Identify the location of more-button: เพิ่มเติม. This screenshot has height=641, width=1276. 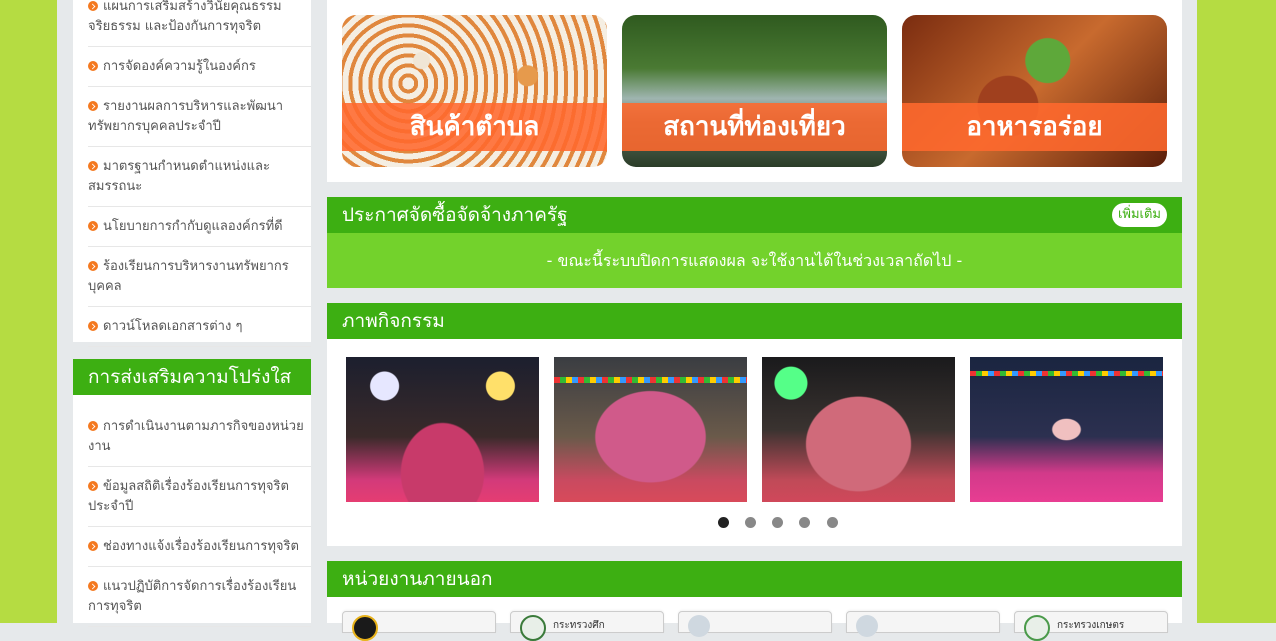
(1139, 215).